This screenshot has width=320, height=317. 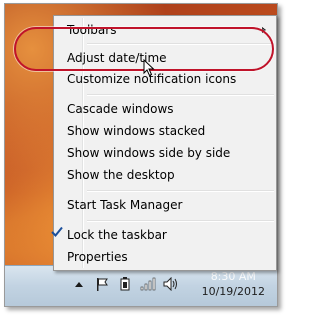 I want to click on menu-item-start-task-manager: Start Task Manager, so click(x=165, y=205).